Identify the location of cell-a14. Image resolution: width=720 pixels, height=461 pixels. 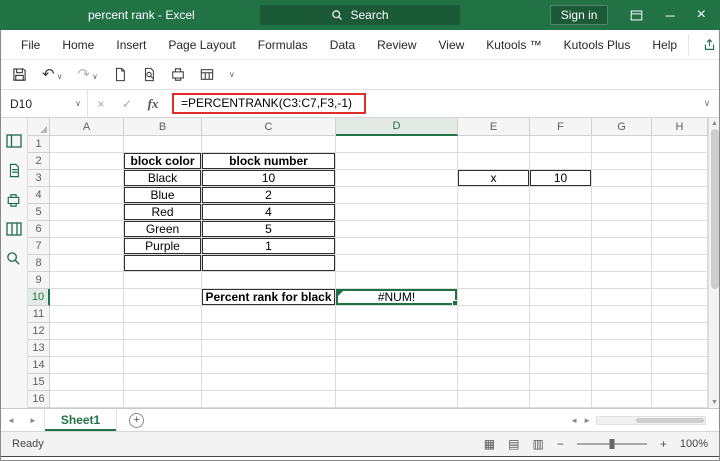
(87, 365).